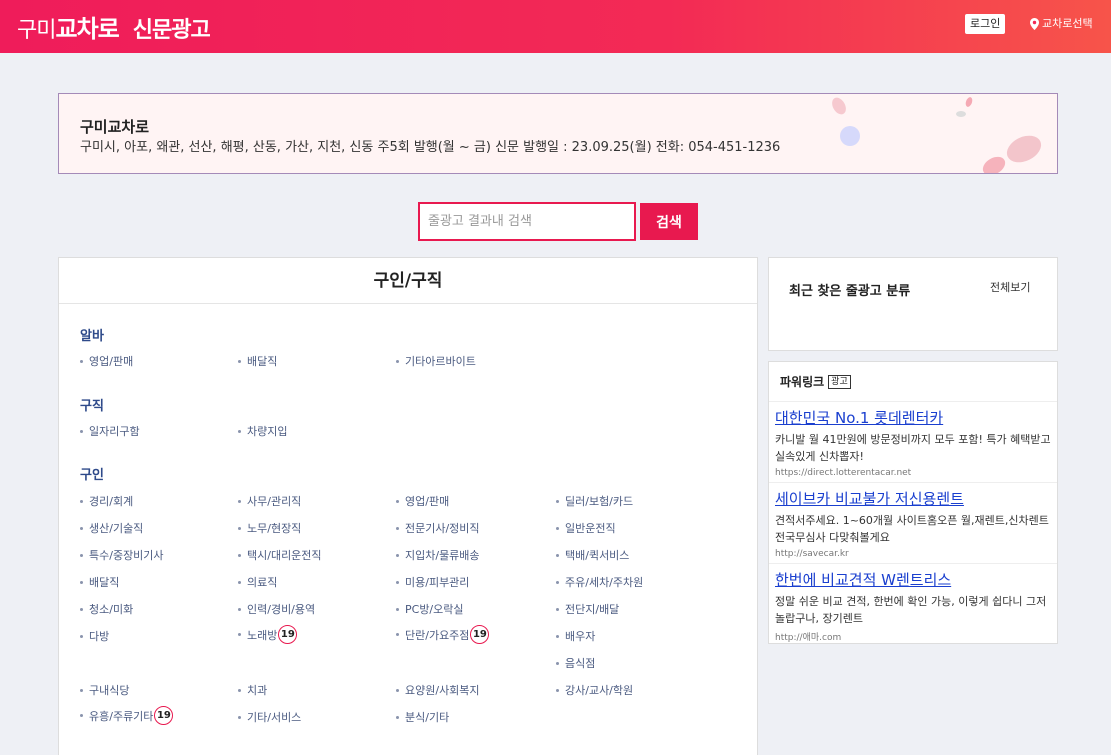 Image resolution: width=1111 pixels, height=755 pixels. Describe the element at coordinates (432, 582) in the screenshot. I see `category-link: 미용/피부관리` at that location.